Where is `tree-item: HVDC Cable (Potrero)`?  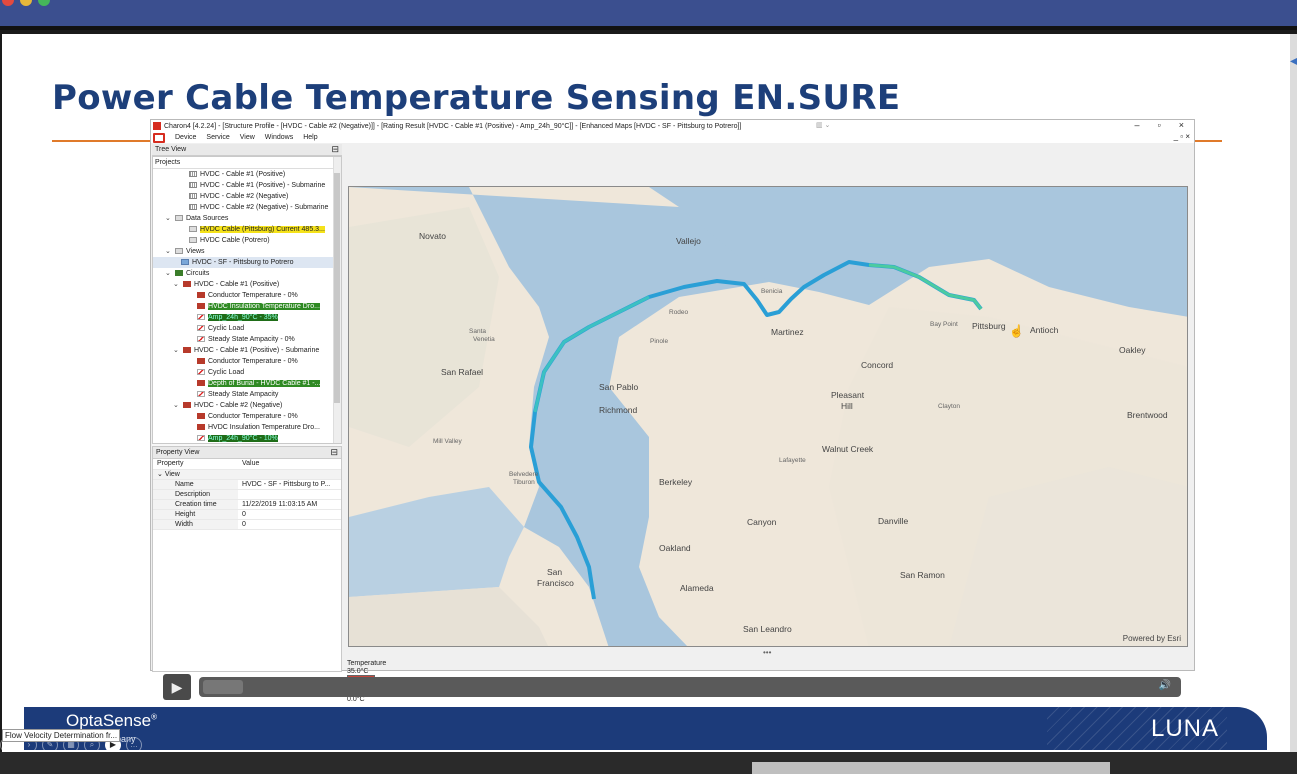 tree-item: HVDC Cable (Potrero) is located at coordinates (247, 240).